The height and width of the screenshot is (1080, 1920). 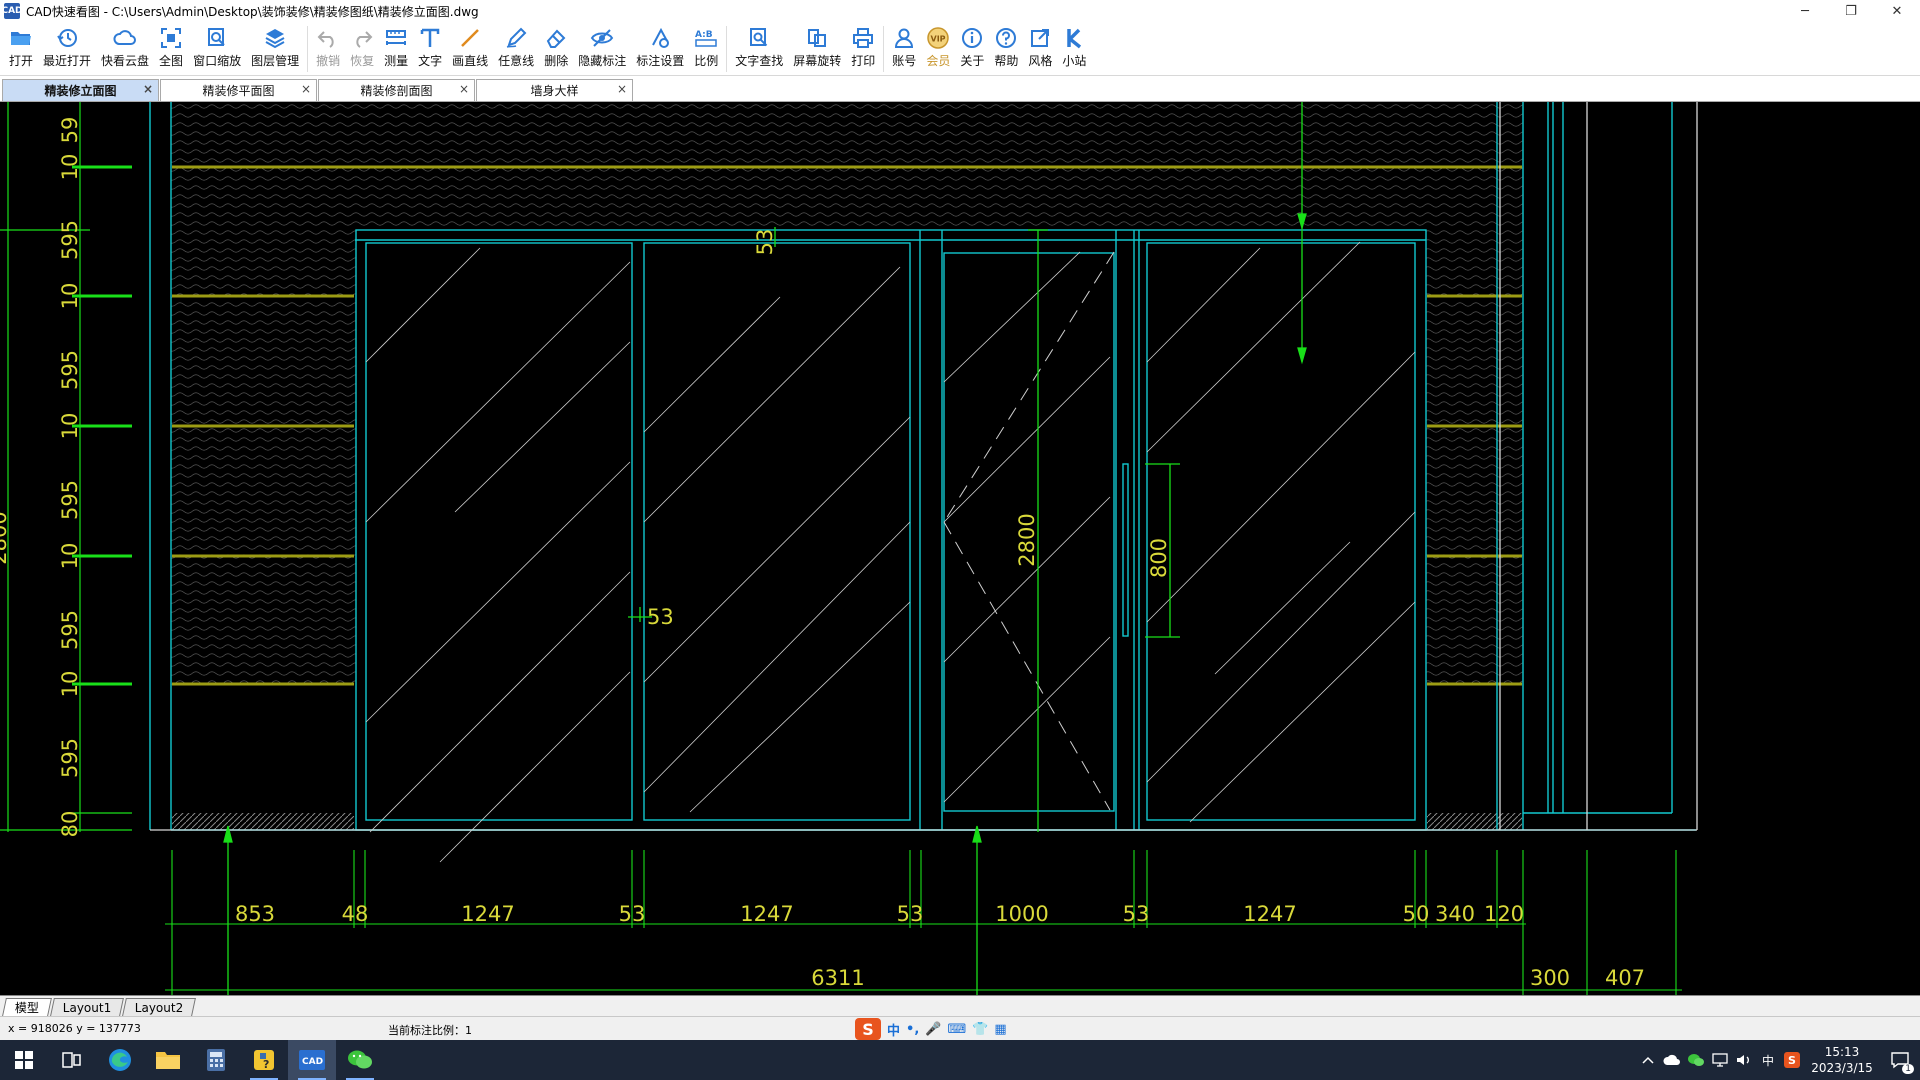 I want to click on text-search-button: 文字查找, so click(x=759, y=48).